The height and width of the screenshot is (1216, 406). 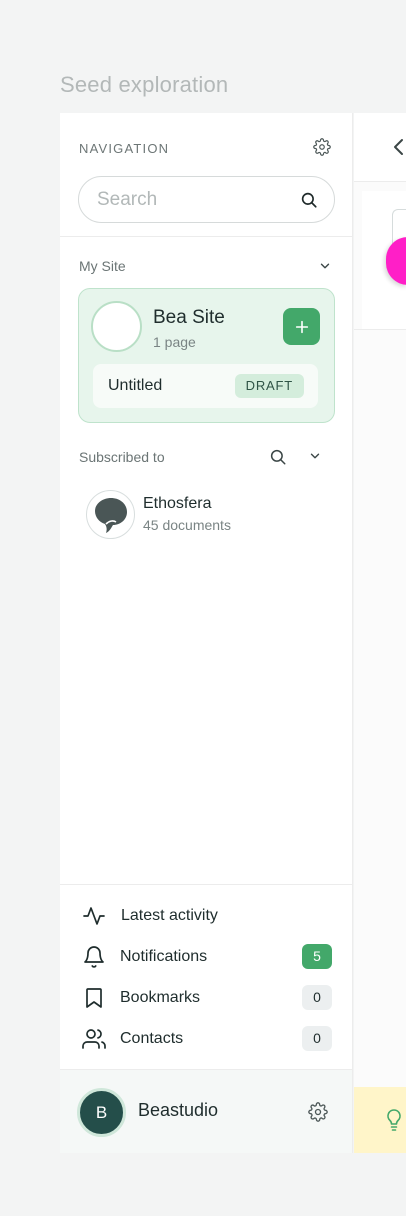 What do you see at coordinates (94, 957) in the screenshot?
I see `bell-icon` at bounding box center [94, 957].